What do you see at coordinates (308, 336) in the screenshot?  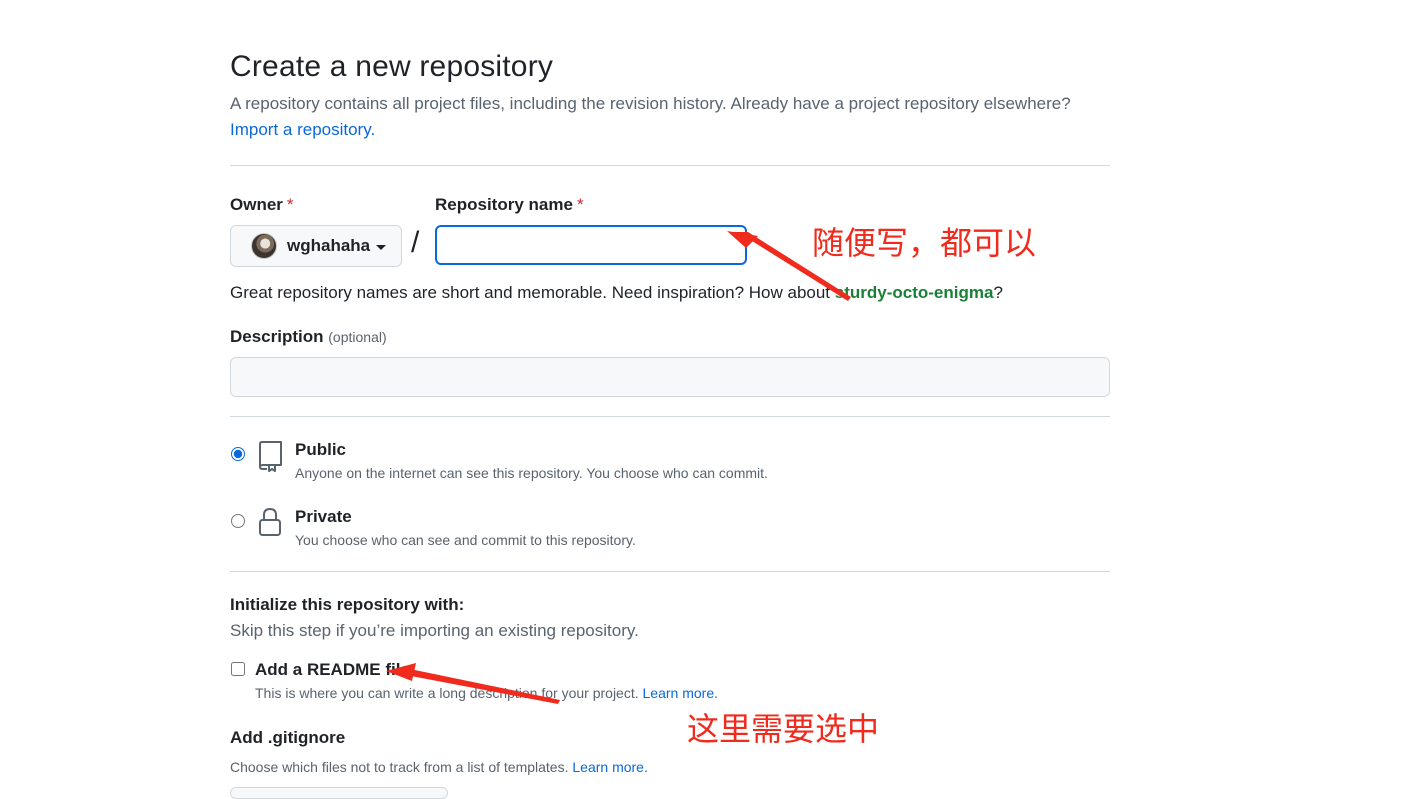 I see `description-label: Description (optional)` at bounding box center [308, 336].